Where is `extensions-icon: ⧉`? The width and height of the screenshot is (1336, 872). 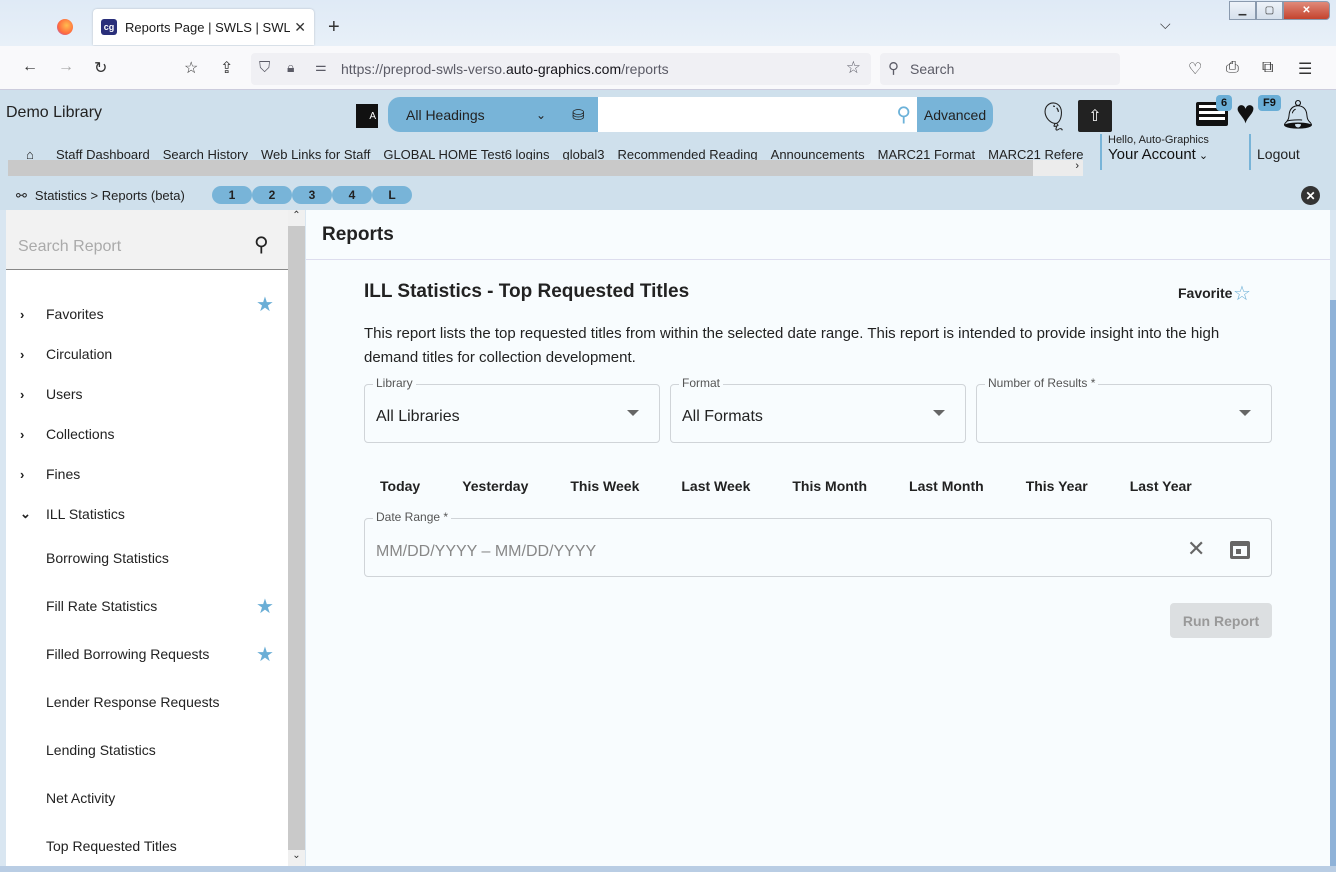 extensions-icon: ⧉ is located at coordinates (1267, 68).